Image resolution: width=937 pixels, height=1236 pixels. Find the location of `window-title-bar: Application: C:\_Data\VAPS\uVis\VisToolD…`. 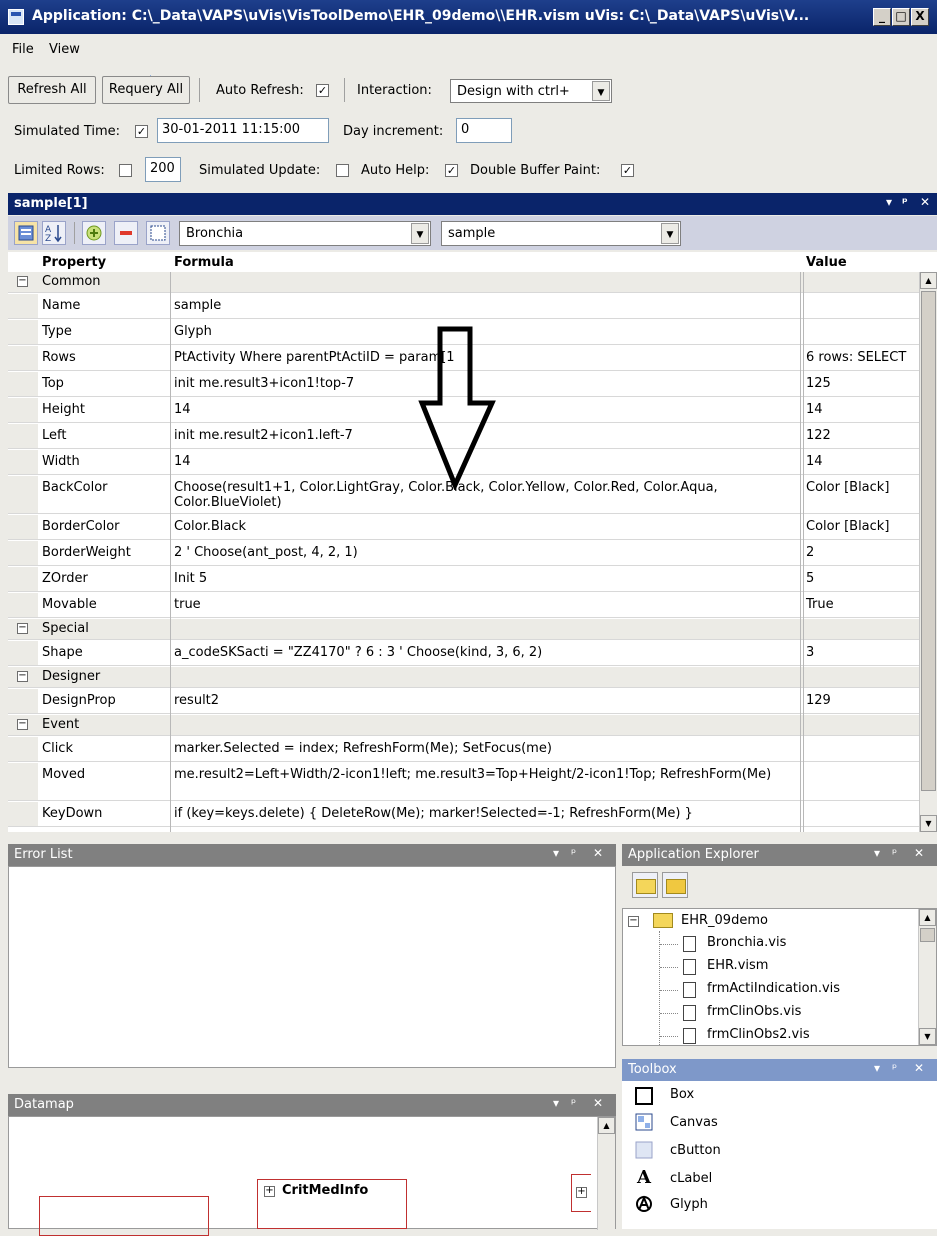

window-title-bar: Application: C:\_Data\VAPS\uVis\VisToolD… is located at coordinates (468, 17).